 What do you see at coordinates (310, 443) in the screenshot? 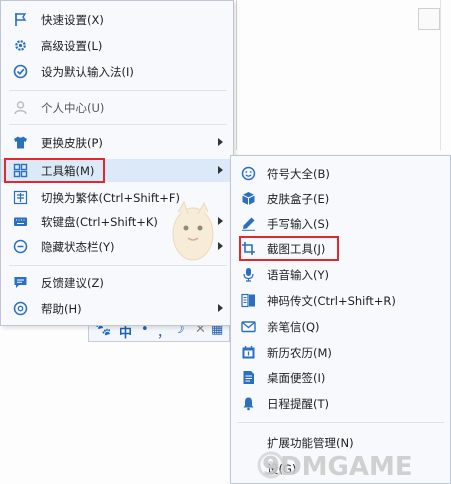
I see `submenu-item-label: 扩展功能管理(N)` at bounding box center [310, 443].